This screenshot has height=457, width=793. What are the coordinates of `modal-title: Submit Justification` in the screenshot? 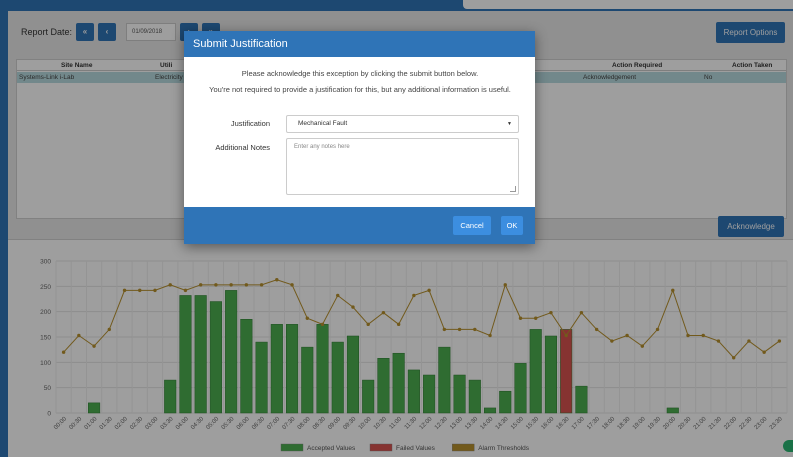 It's located at (359, 44).